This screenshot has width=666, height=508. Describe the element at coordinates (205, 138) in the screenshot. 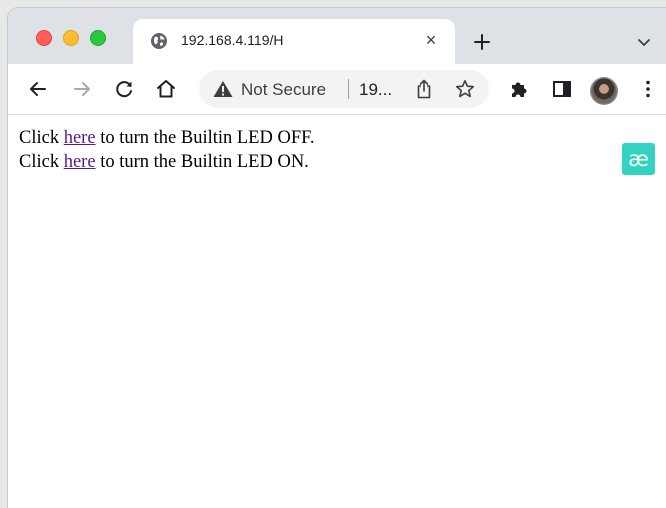

I see `line-suffix: to turn the Builtin LED OFF.` at that location.